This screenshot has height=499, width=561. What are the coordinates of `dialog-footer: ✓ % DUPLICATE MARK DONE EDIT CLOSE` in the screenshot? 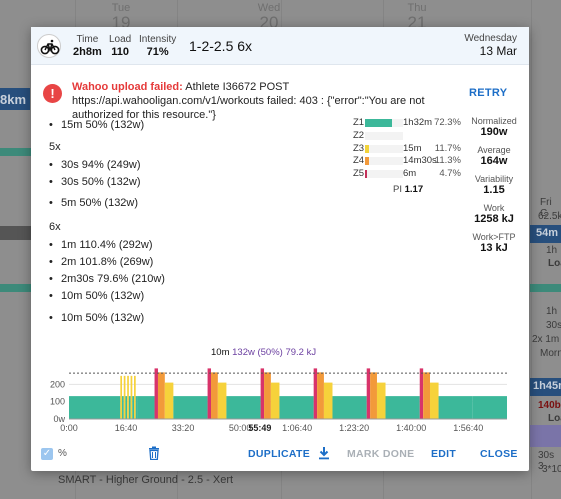 It's located at (280, 456).